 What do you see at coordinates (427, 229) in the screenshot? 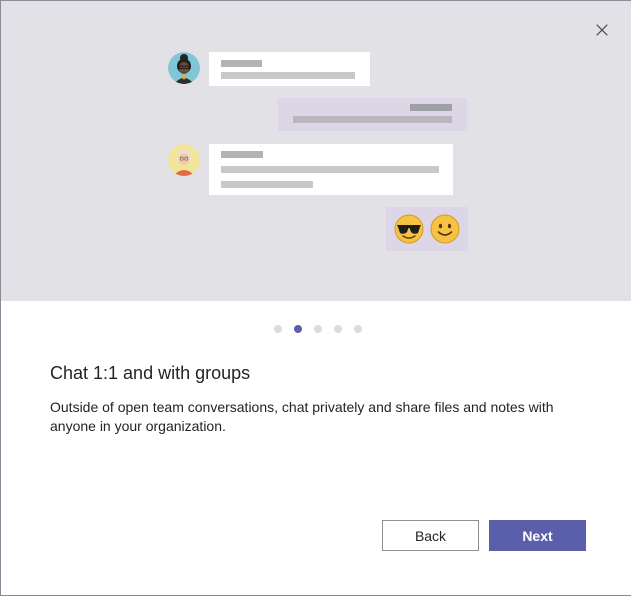
I see `emoji-message-bubble` at bounding box center [427, 229].